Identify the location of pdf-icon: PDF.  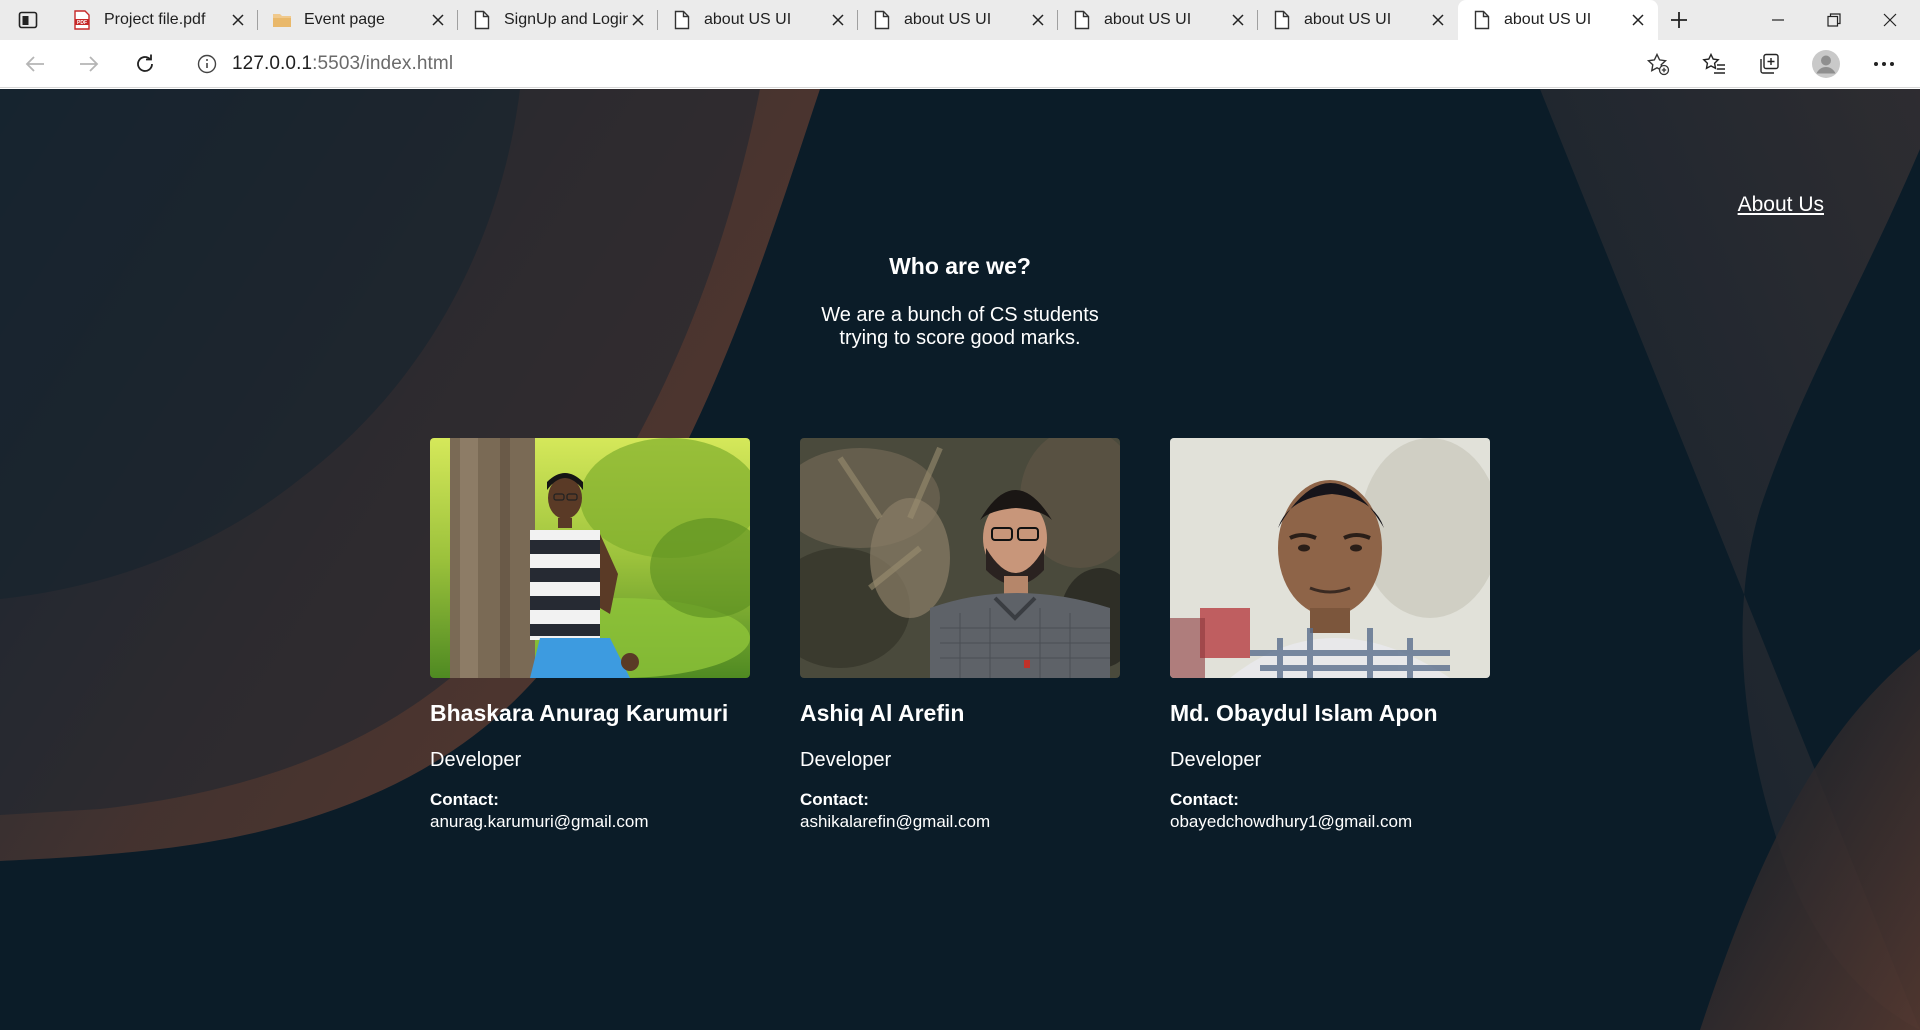
(82, 20).